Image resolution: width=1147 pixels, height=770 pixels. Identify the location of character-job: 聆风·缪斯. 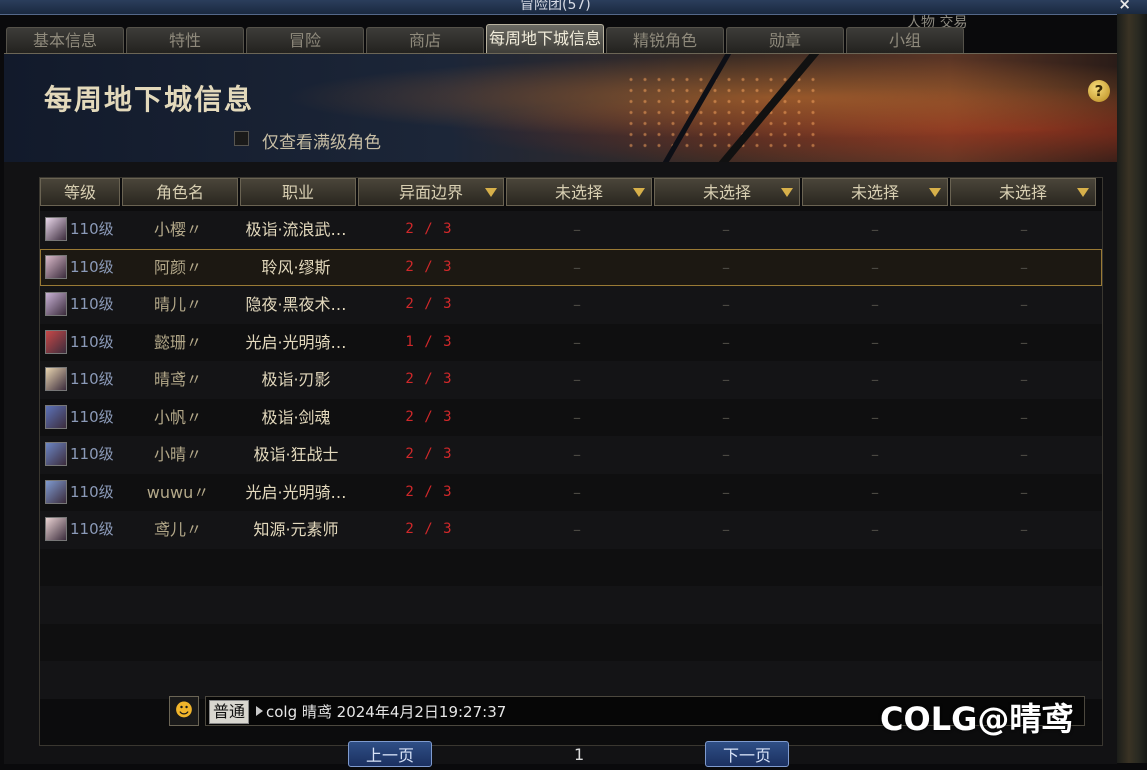
(296, 267).